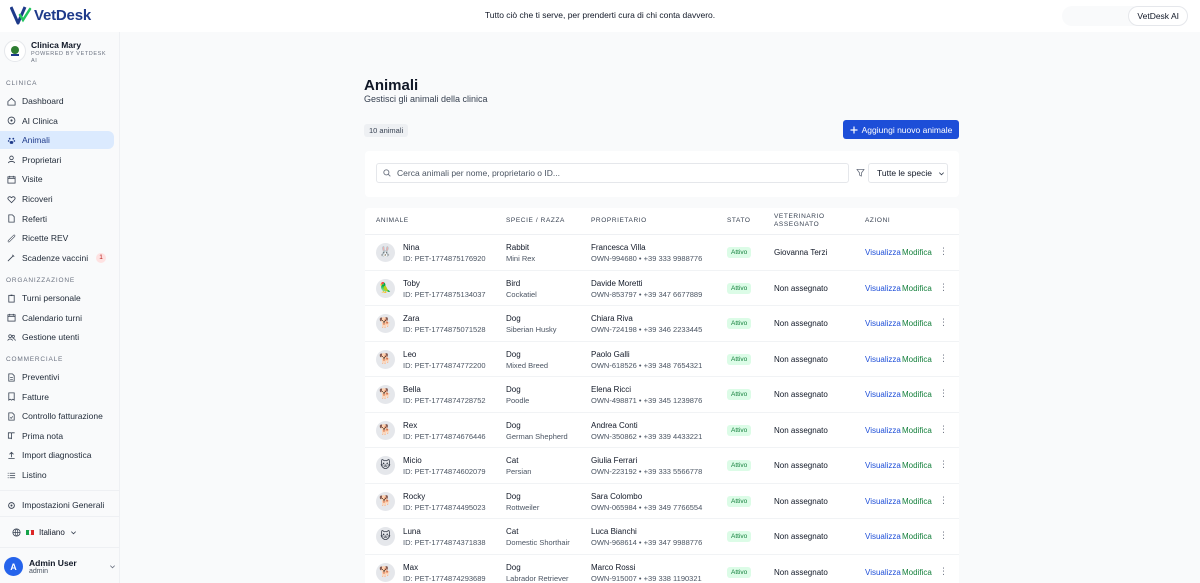 The image size is (1200, 583). What do you see at coordinates (11, 218) in the screenshot?
I see `file-icon` at bounding box center [11, 218].